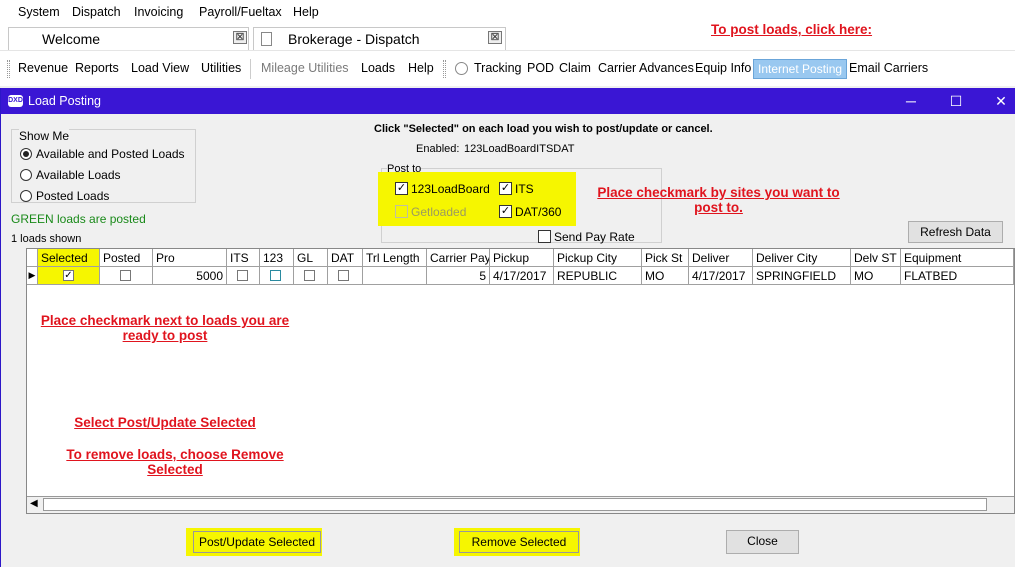 This screenshot has width=1015, height=567. I want to click on tab-welcome-close-icon: ⊠, so click(240, 37).